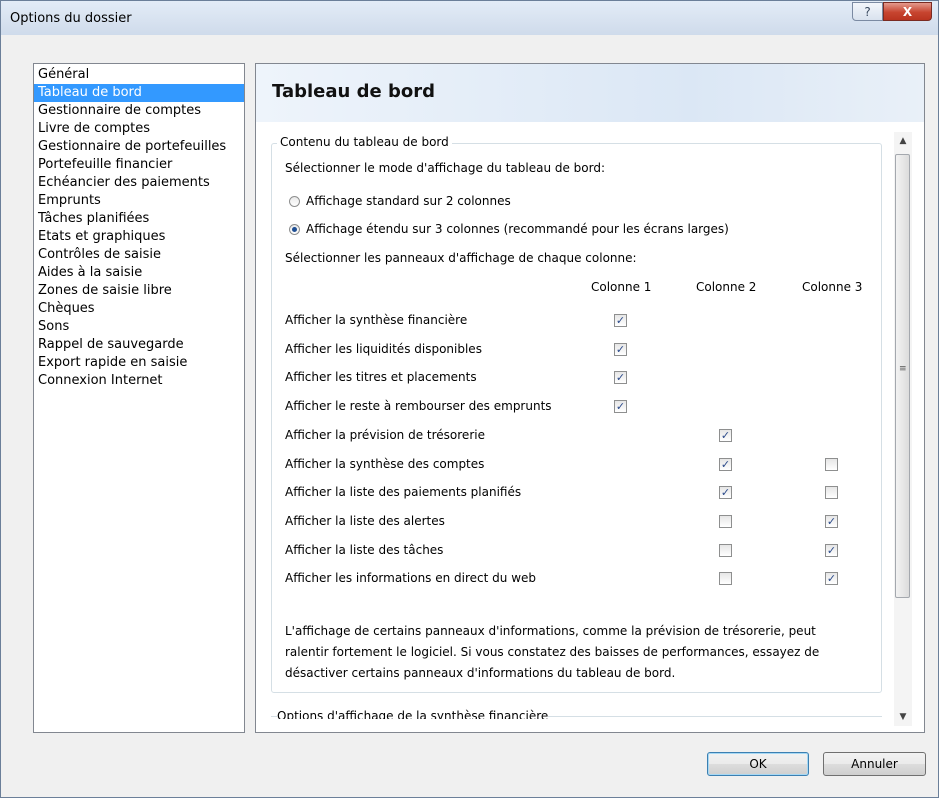  What do you see at coordinates (139, 201) in the screenshot?
I see `sidebar-item: Emprunts` at bounding box center [139, 201].